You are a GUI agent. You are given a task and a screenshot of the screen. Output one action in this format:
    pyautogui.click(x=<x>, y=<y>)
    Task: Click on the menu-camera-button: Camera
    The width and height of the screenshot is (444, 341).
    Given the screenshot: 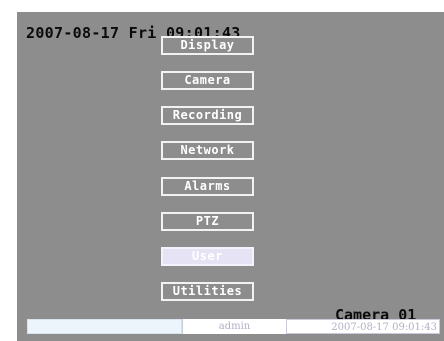 What is the action you would take?
    pyautogui.click(x=207, y=80)
    